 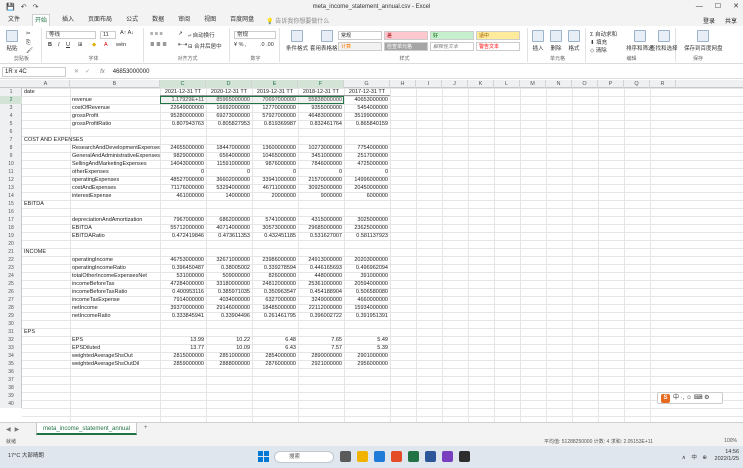 What do you see at coordinates (131, 72) in the screenshot?
I see `formula-input: 46853000000` at bounding box center [131, 72].